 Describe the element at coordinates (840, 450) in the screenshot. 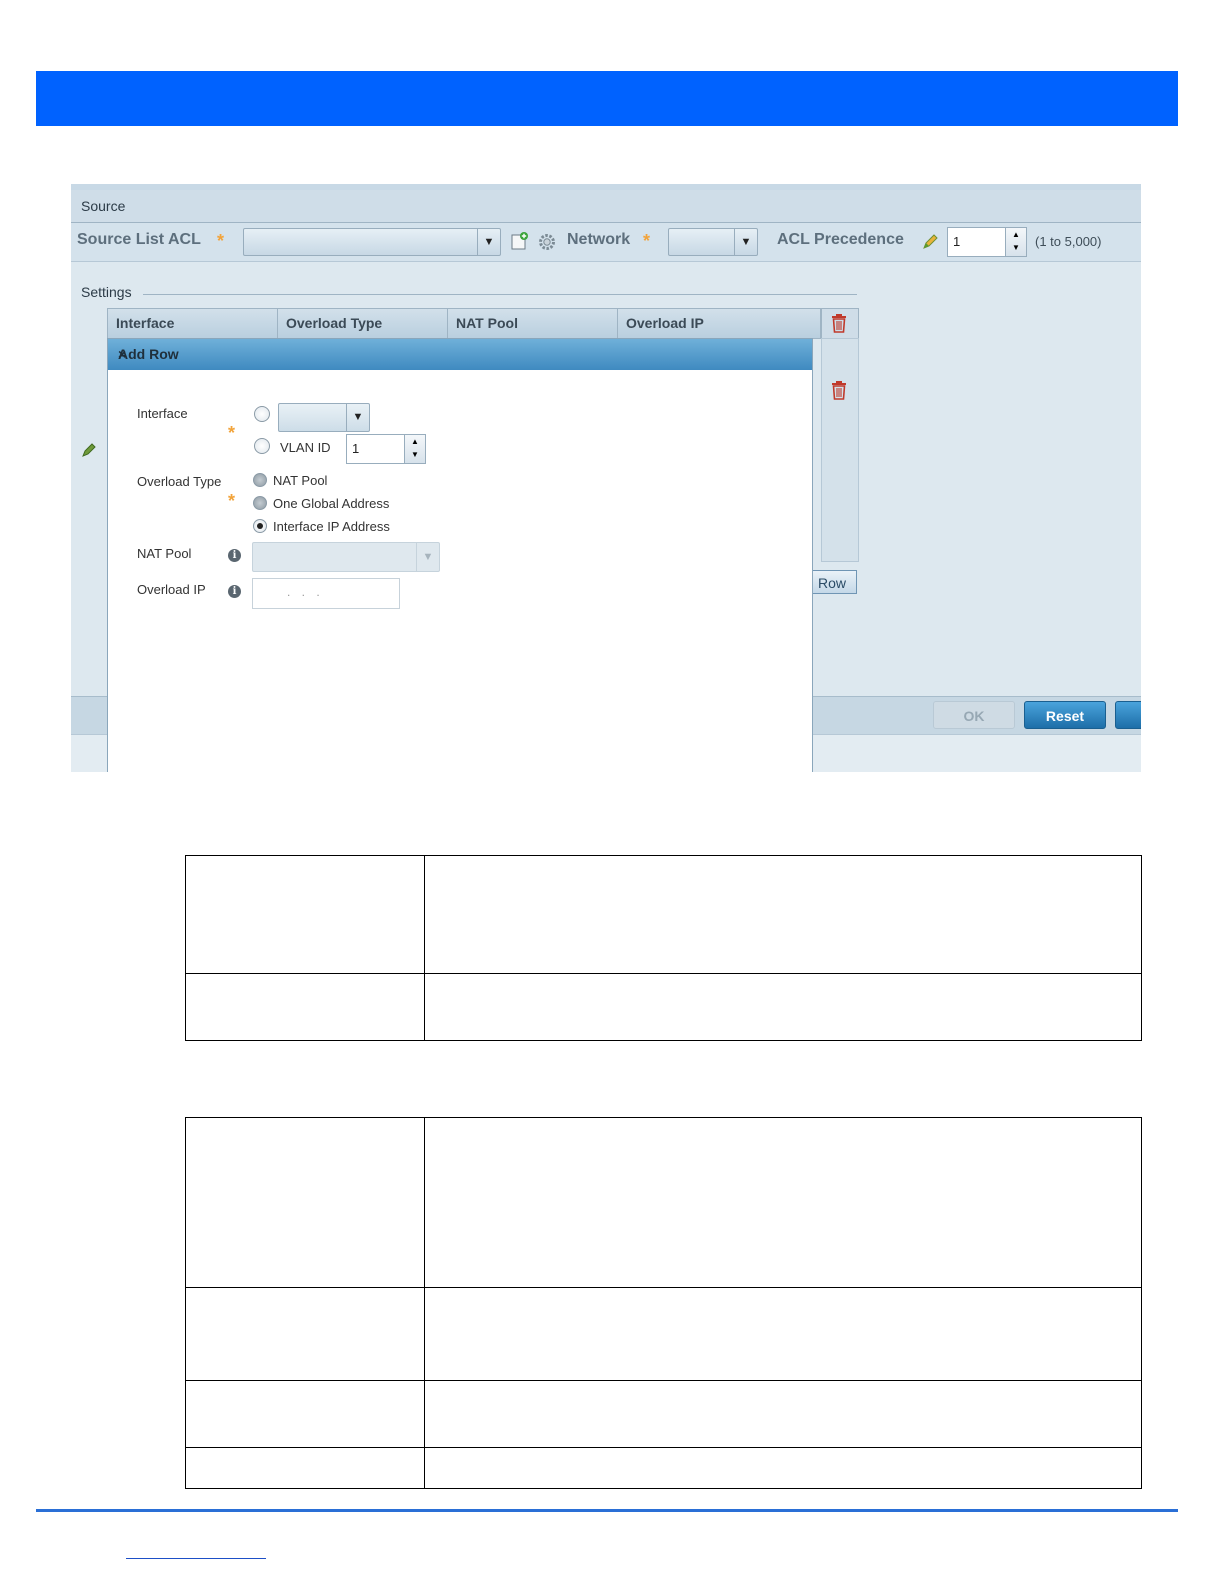

I see `grid-side-column` at that location.